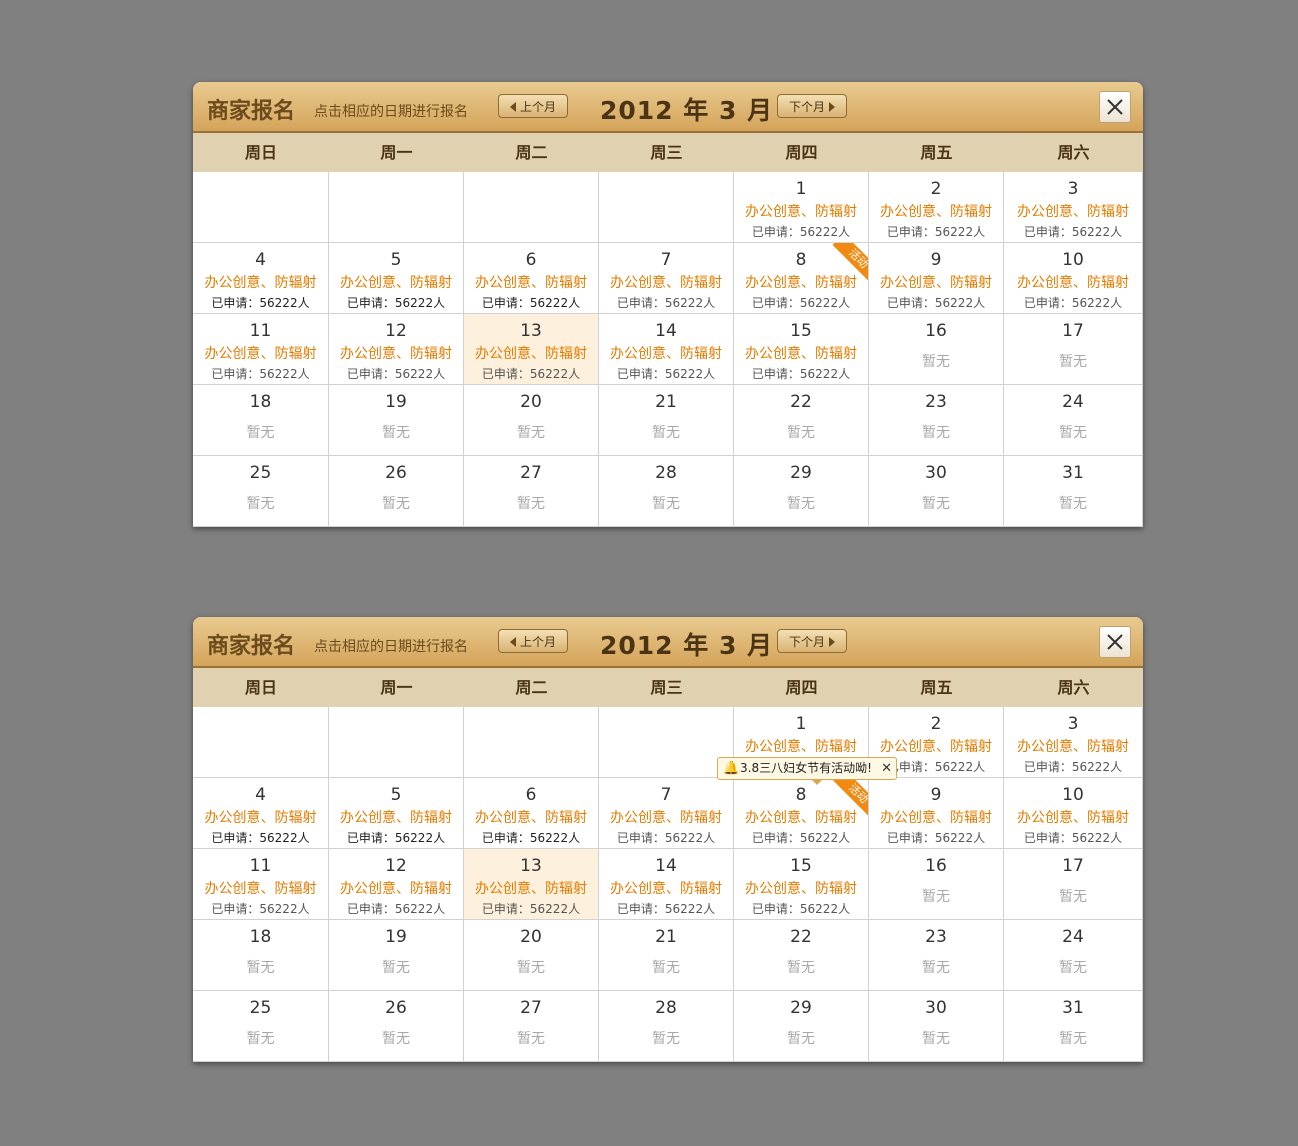 Image resolution: width=1298 pixels, height=1146 pixels. What do you see at coordinates (531, 473) in the screenshot?
I see `day-number: 27` at bounding box center [531, 473].